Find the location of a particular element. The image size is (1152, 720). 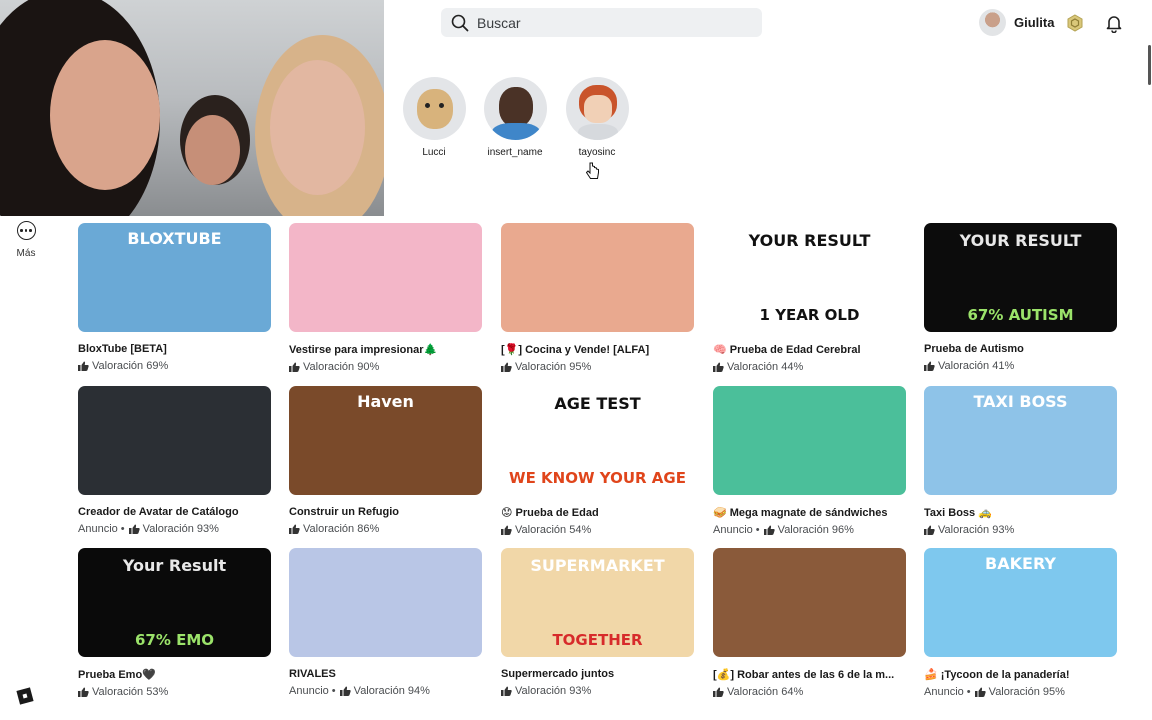

game-rating: Valoración 53% is located at coordinates (130, 692).